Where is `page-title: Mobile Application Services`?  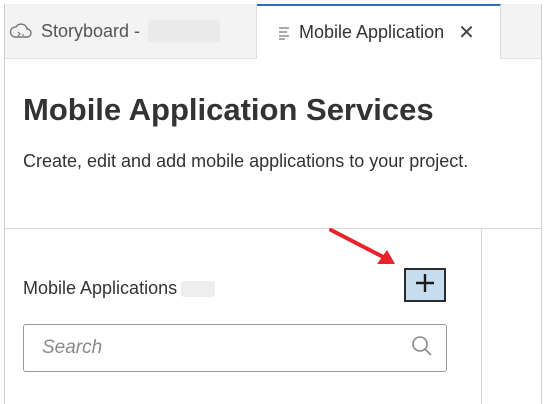 page-title: Mobile Application Services is located at coordinates (228, 109).